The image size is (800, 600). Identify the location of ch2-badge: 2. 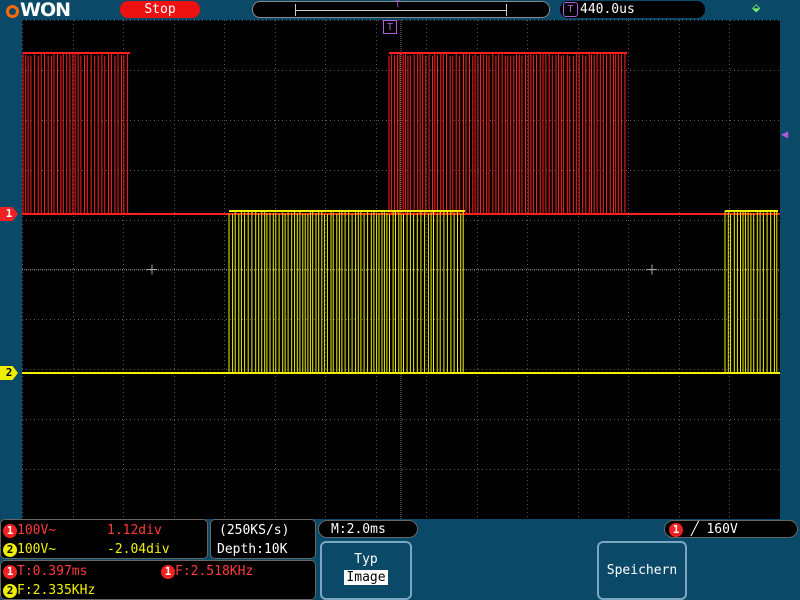
(10, 550).